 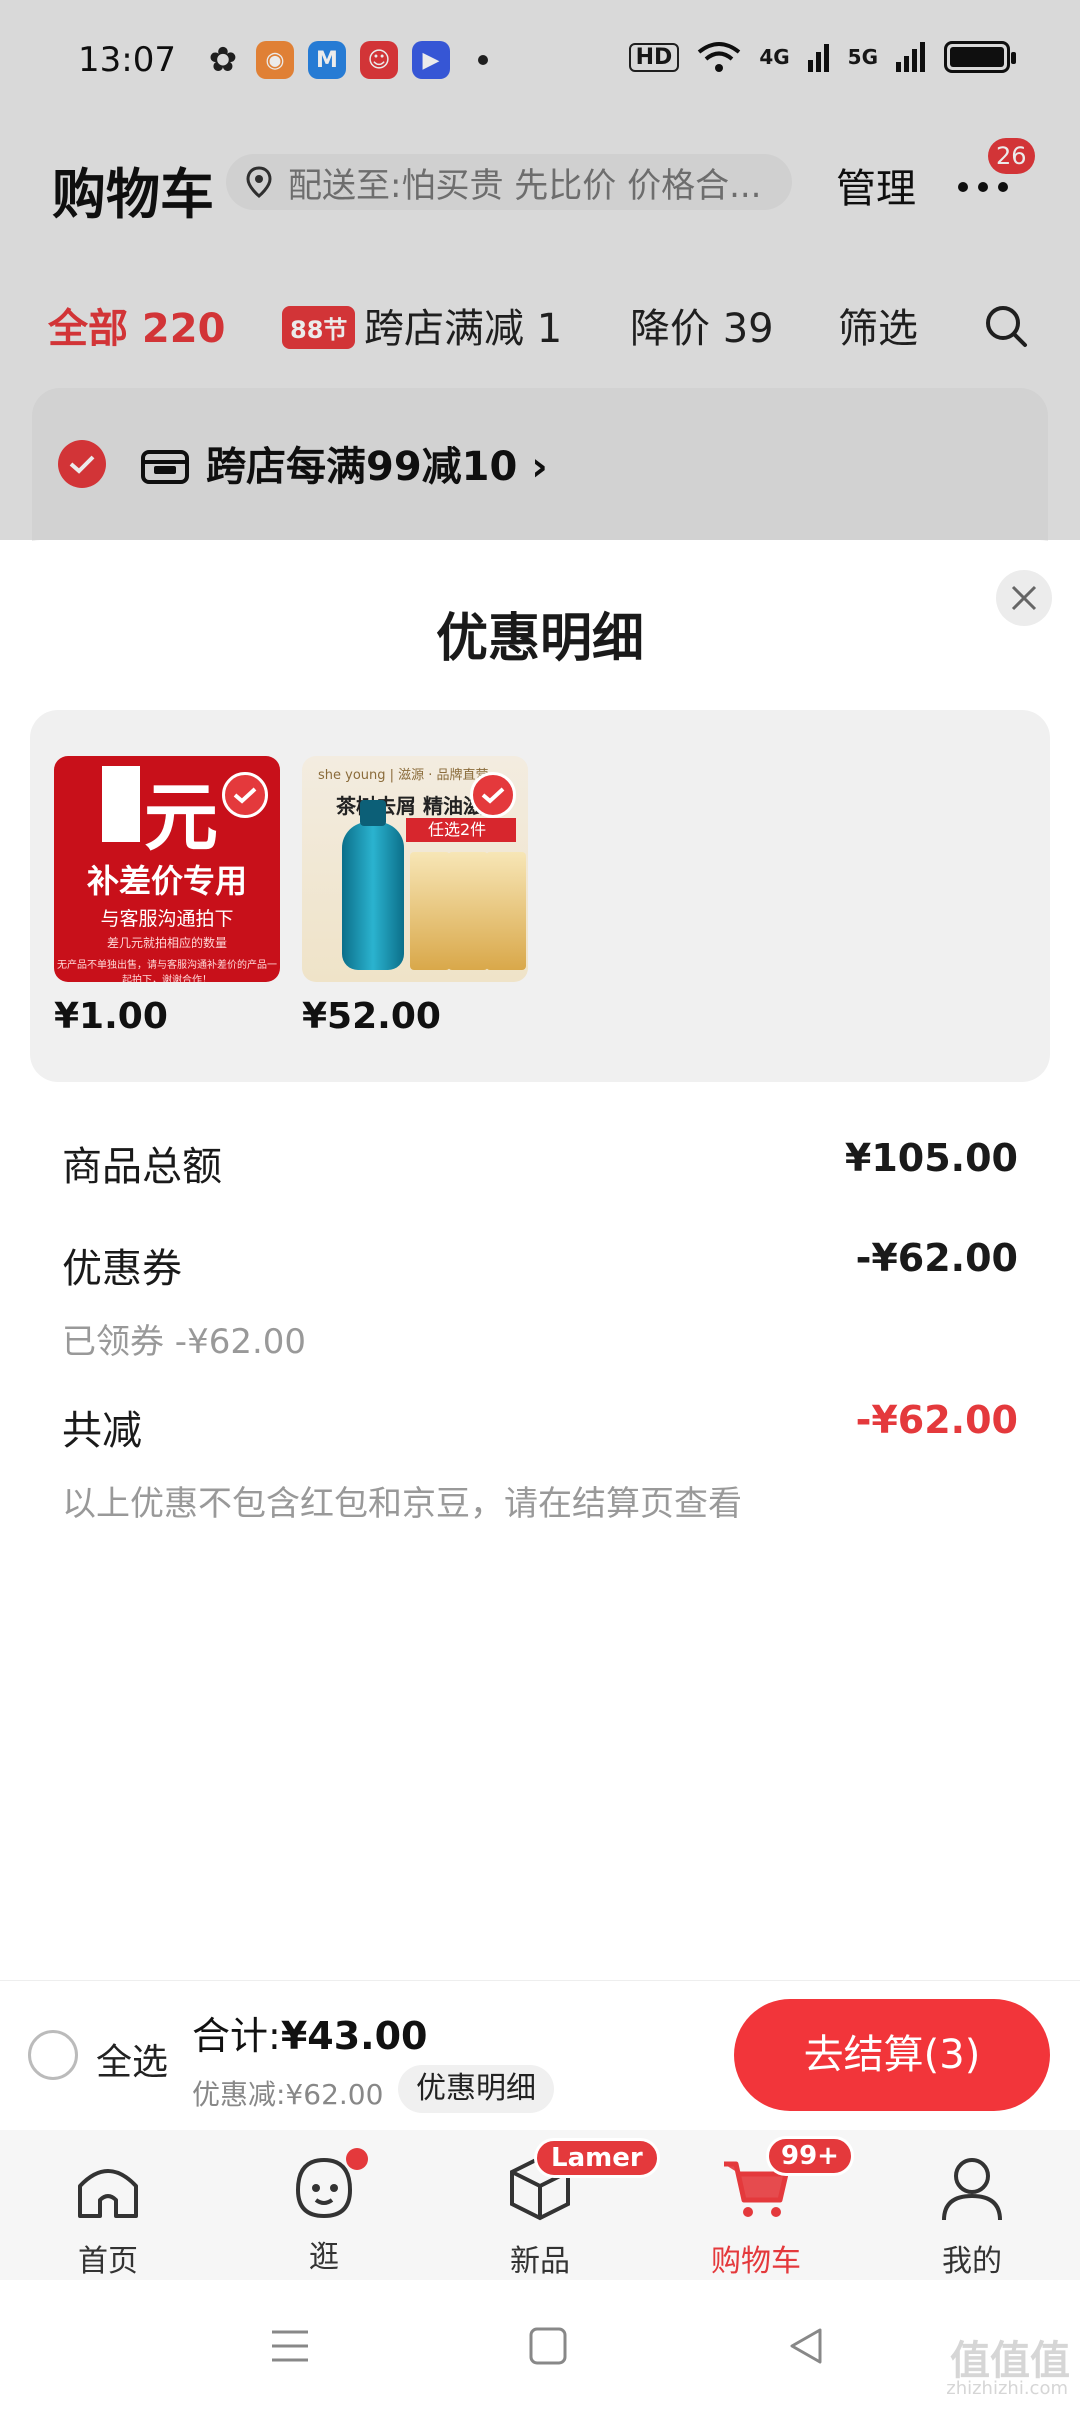 I want to click on tab-label: 首页, so click(x=108, y=2261).